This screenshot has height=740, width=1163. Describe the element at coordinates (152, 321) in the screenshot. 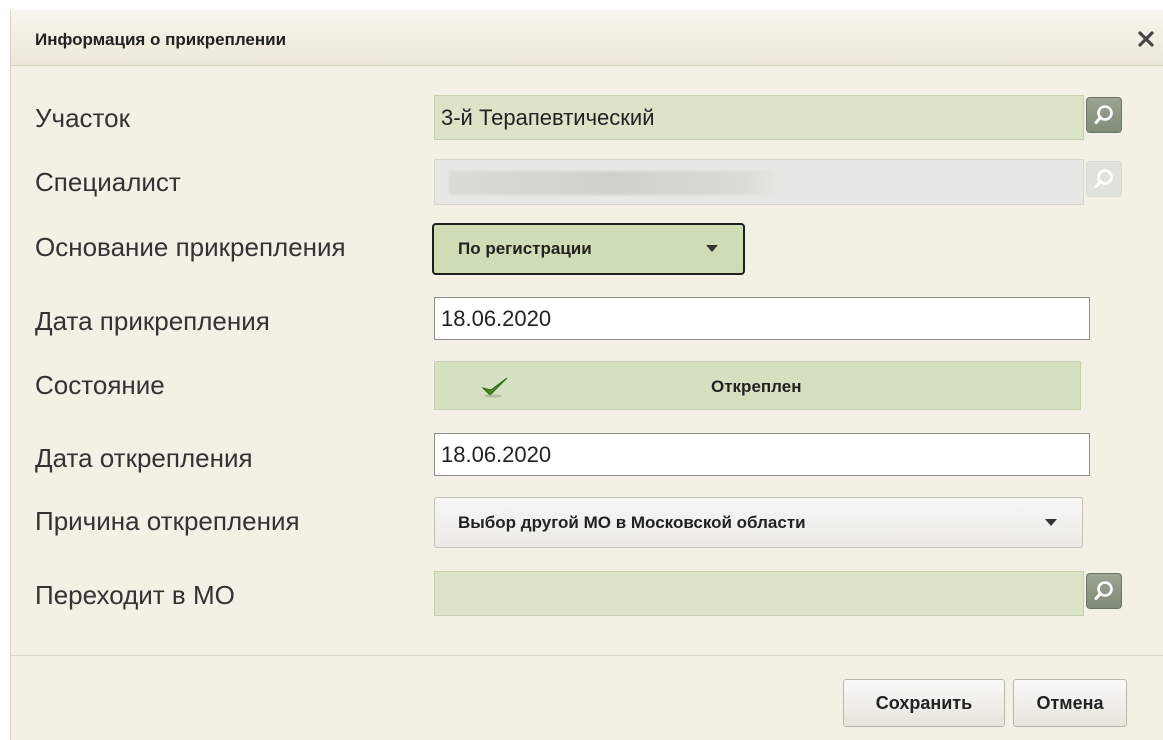

I see `data-prikrepleniya-label: Дата прикрепления` at that location.